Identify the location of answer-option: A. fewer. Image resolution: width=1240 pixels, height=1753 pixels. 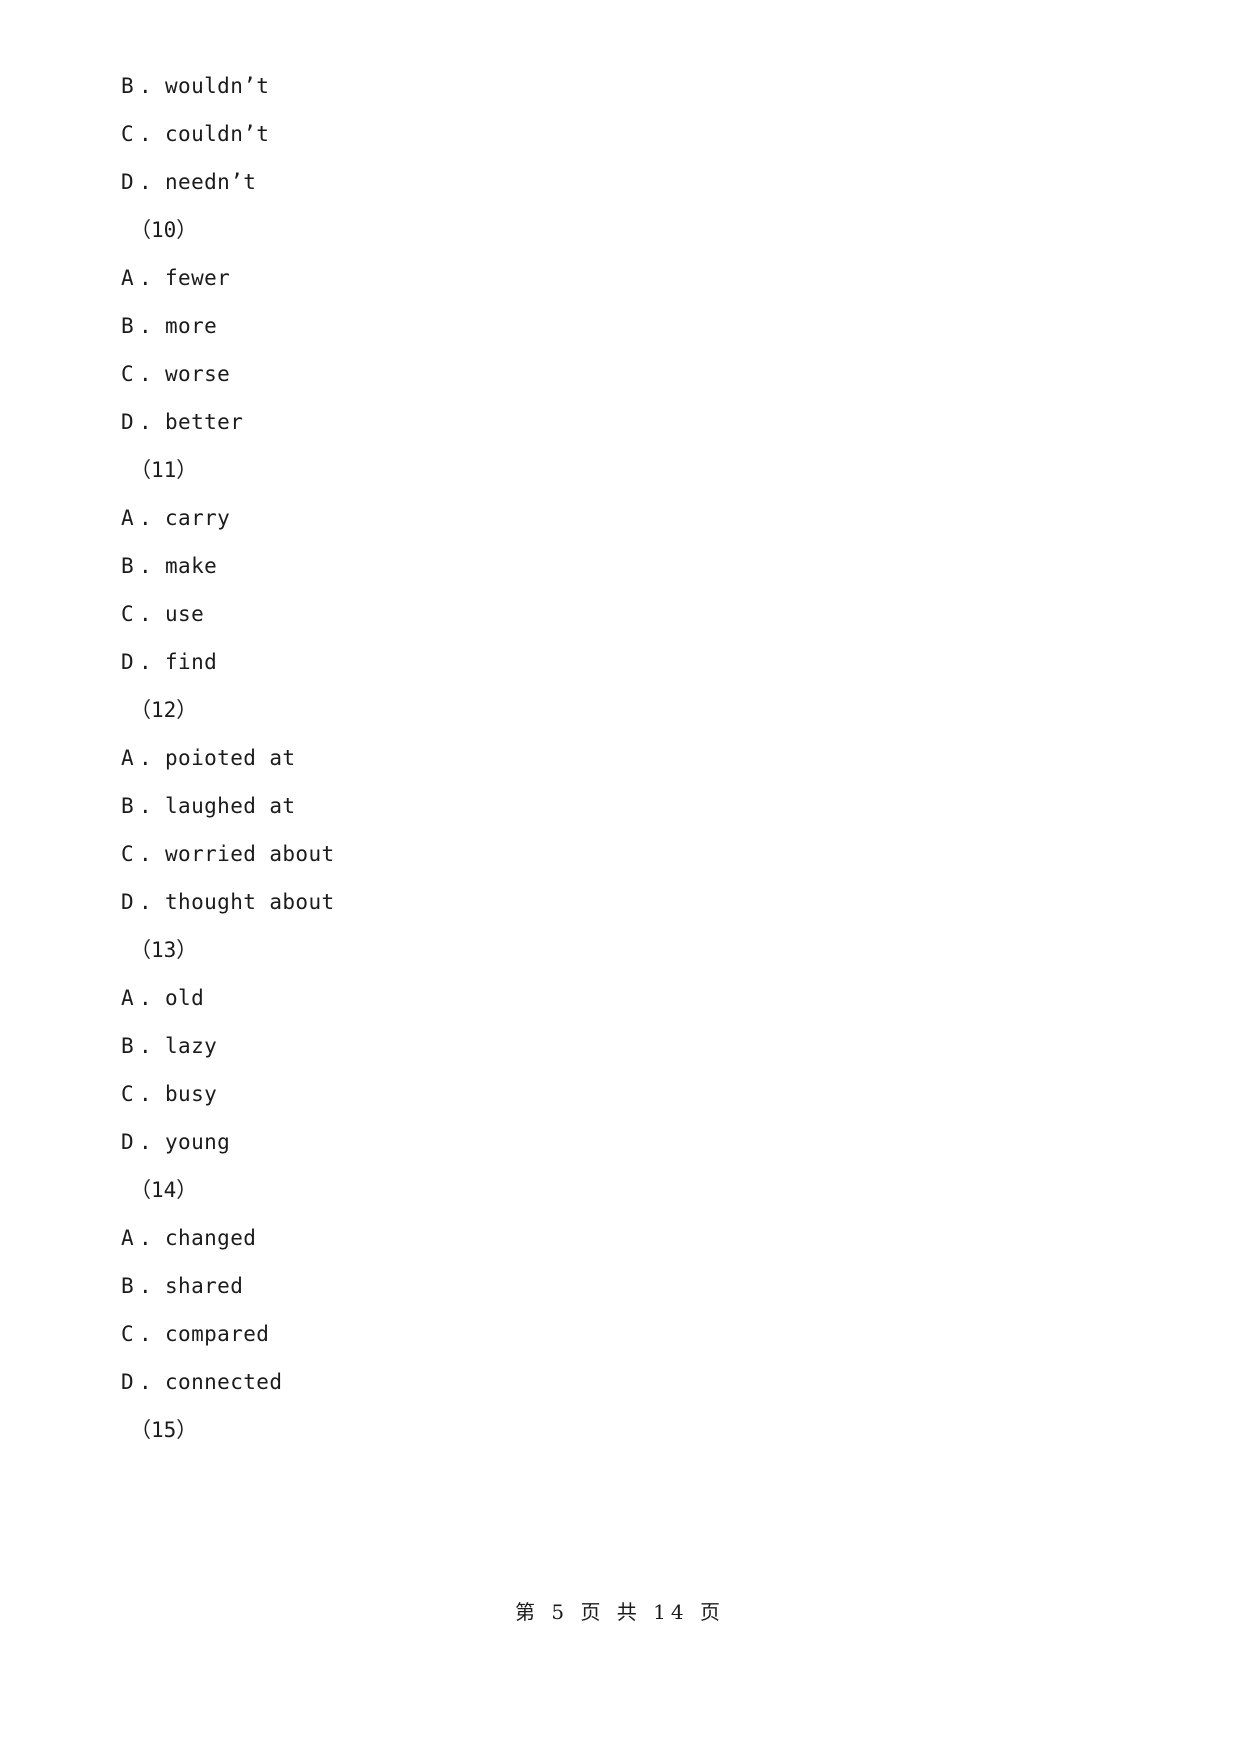
(621, 278).